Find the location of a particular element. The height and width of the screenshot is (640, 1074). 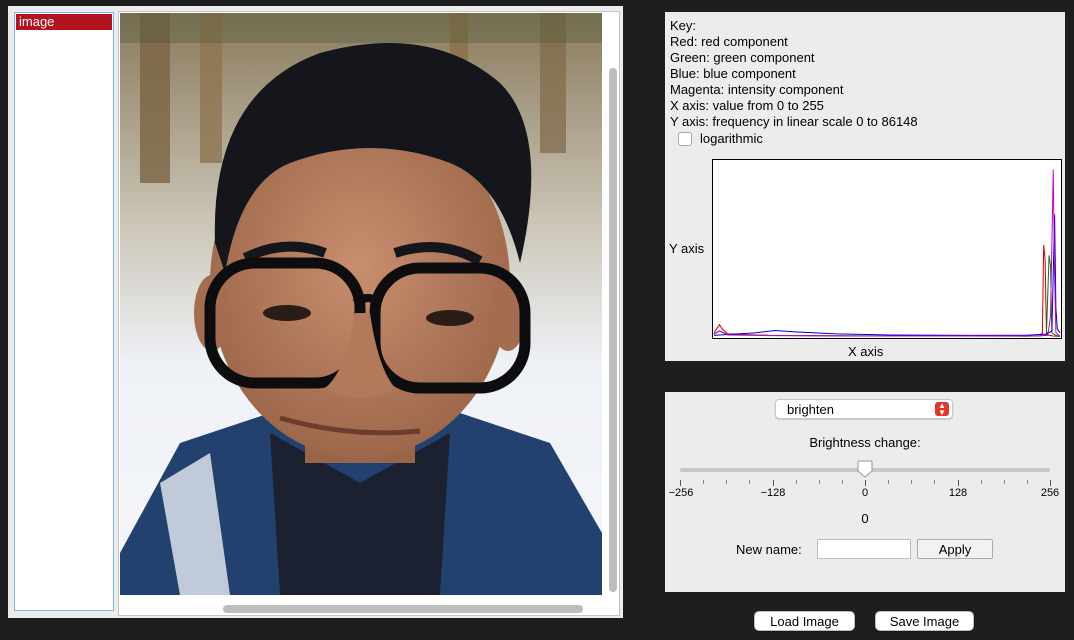

tick-label: 0 is located at coordinates (865, 493).